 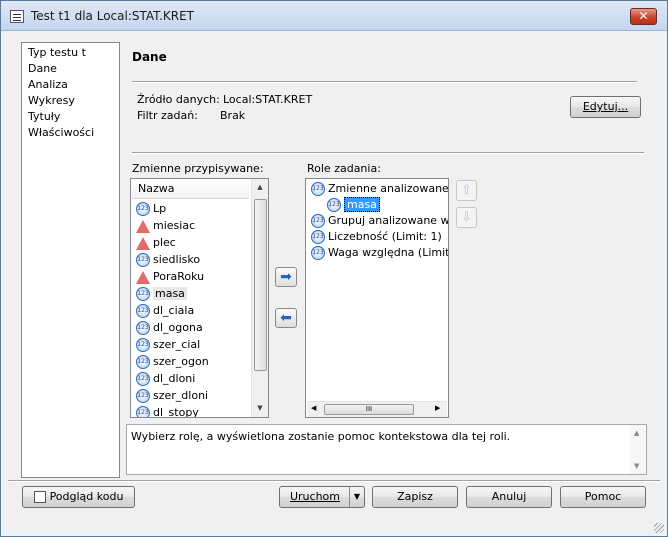 I want to click on role-group-by: 123 Grupuj analizowane wg, so click(x=380, y=221).